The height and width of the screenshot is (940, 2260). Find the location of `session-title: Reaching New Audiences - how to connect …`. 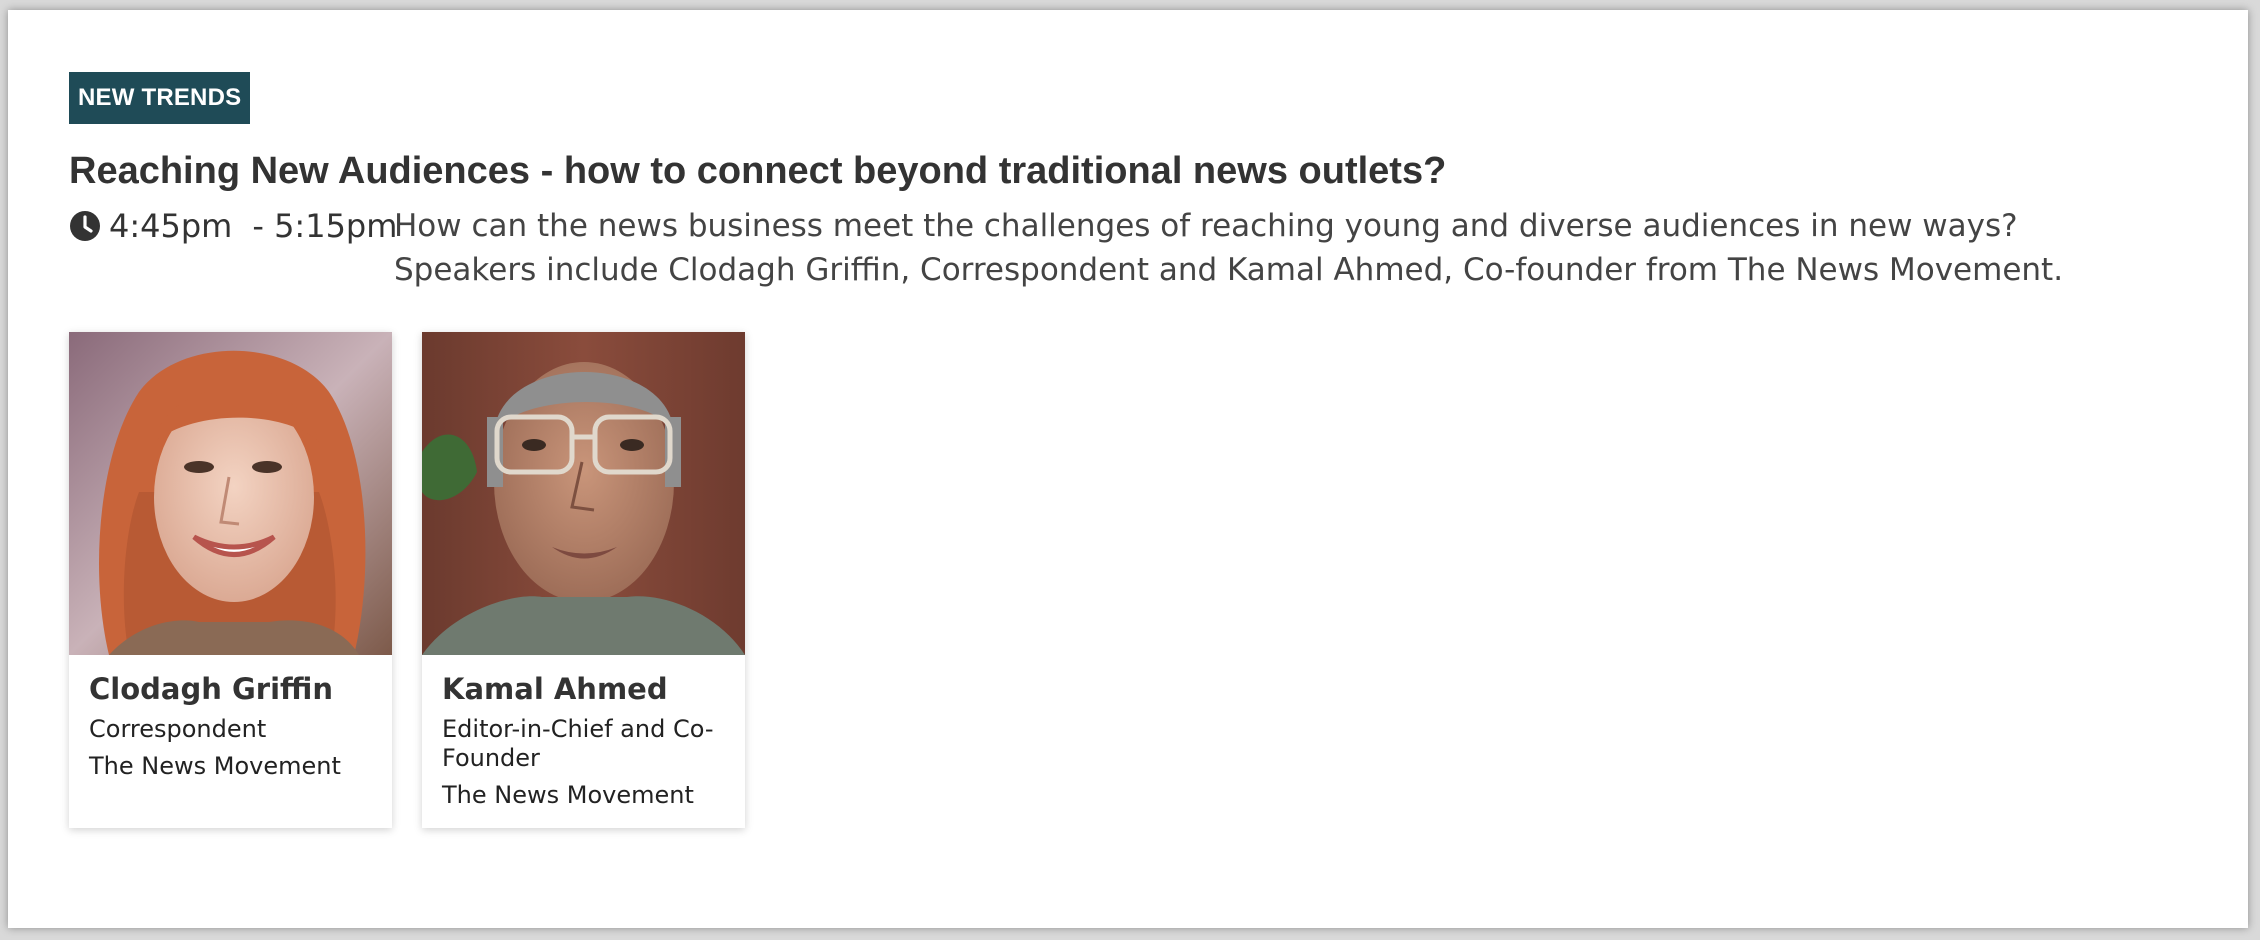

session-title: Reaching New Audiences - how to connect … is located at coordinates (758, 171).